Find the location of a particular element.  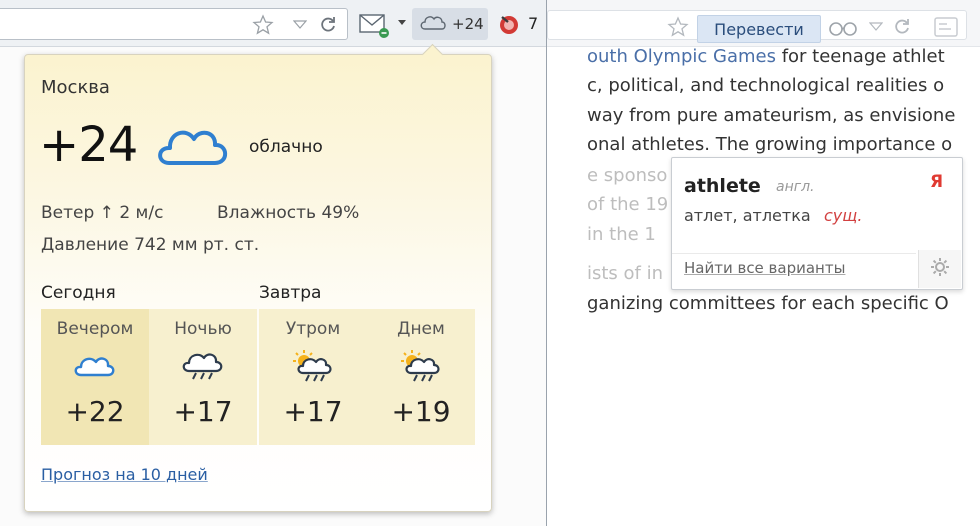

forecast-label: Утром is located at coordinates (313, 329).